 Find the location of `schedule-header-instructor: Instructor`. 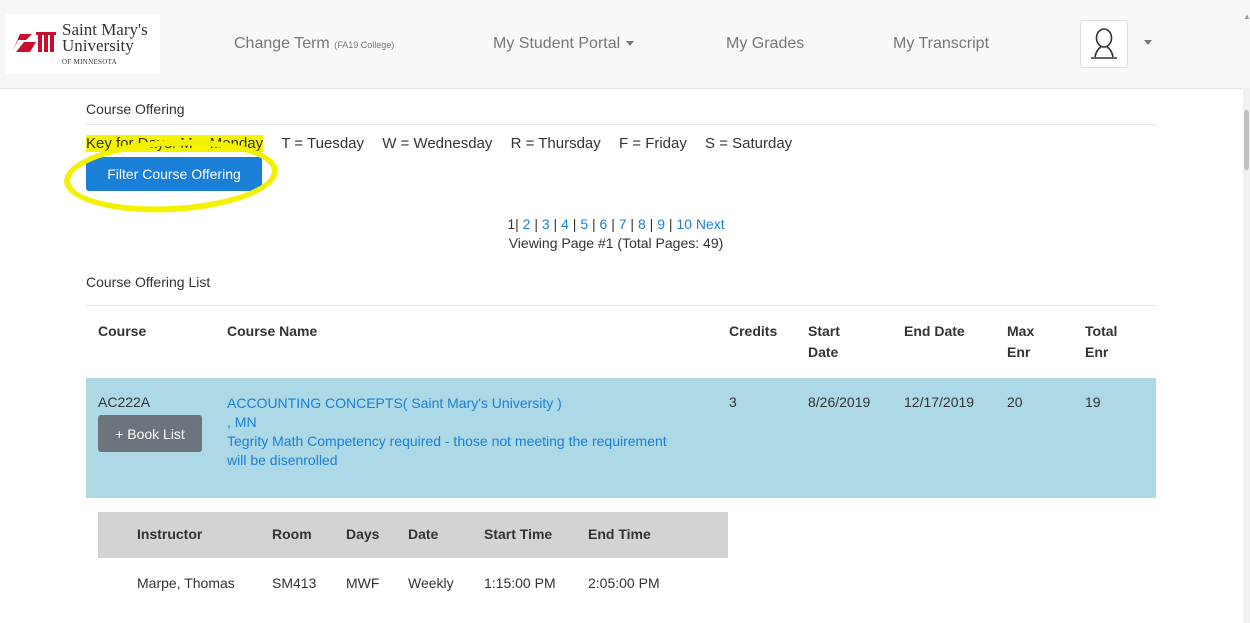

schedule-header-instructor: Instructor is located at coordinates (170, 534).